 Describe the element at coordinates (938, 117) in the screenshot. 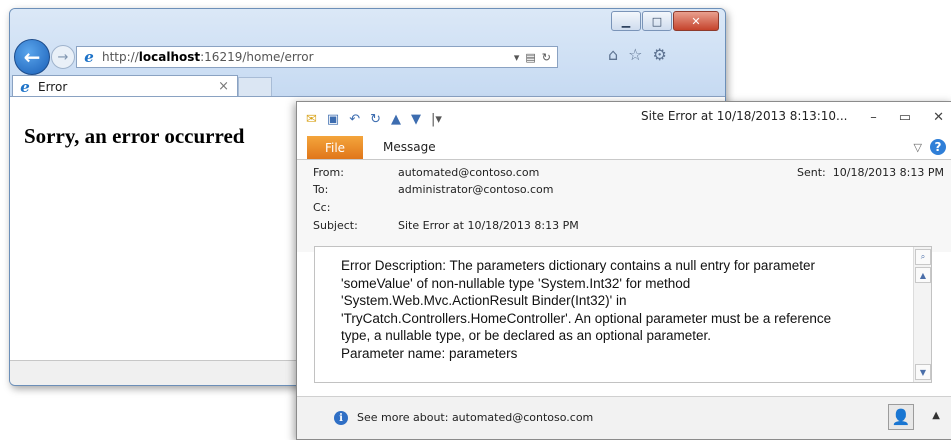

I see `mail-close-icon: ✕` at that location.